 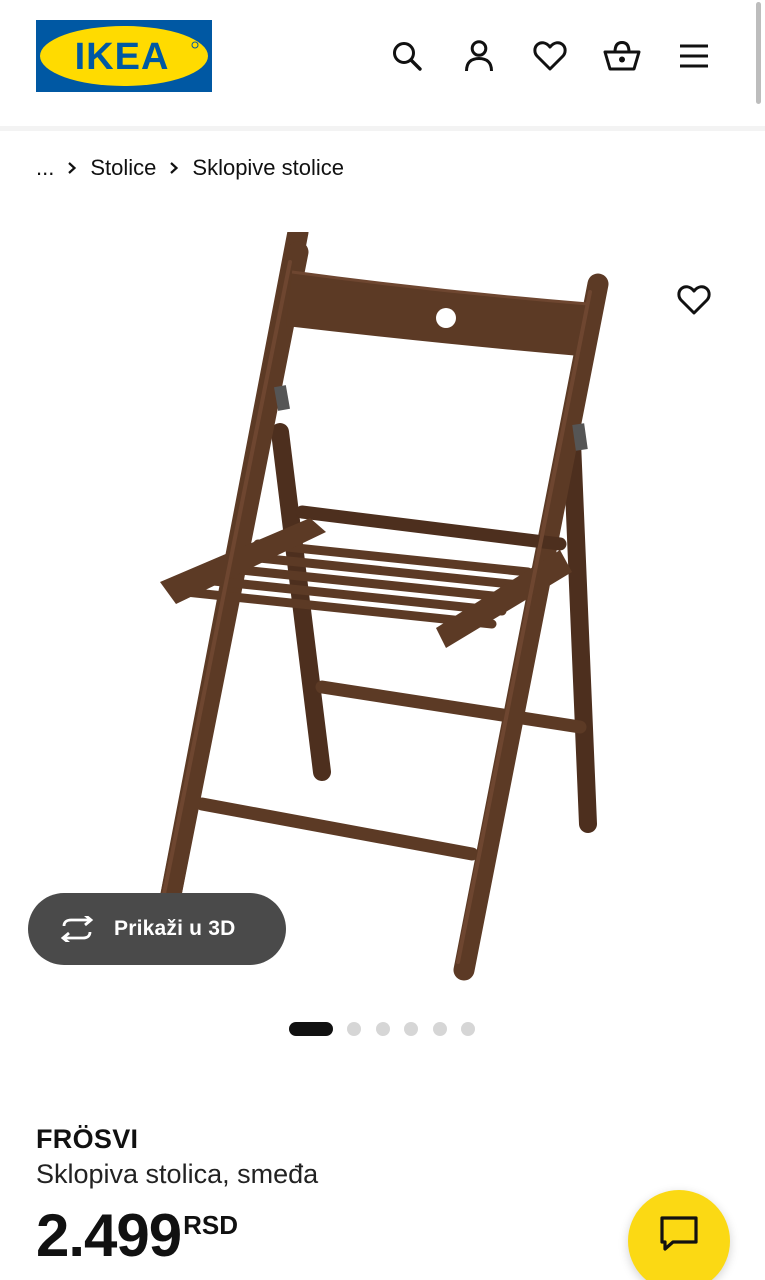 I want to click on shopping-basket-icon, so click(x=622, y=56).